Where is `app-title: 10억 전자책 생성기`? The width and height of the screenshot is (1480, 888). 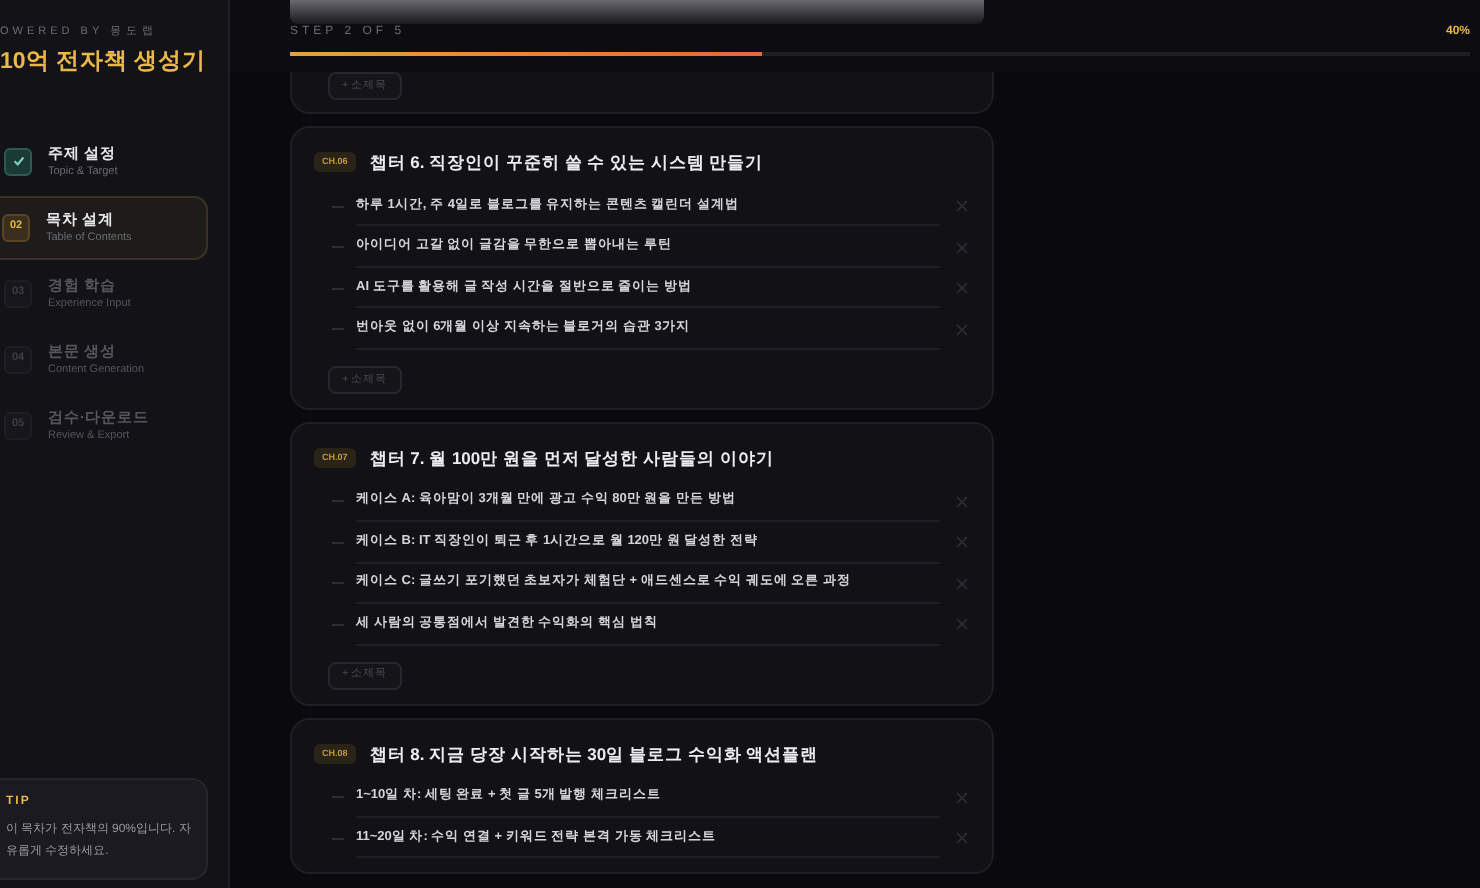 app-title: 10억 전자책 생성기 is located at coordinates (104, 63).